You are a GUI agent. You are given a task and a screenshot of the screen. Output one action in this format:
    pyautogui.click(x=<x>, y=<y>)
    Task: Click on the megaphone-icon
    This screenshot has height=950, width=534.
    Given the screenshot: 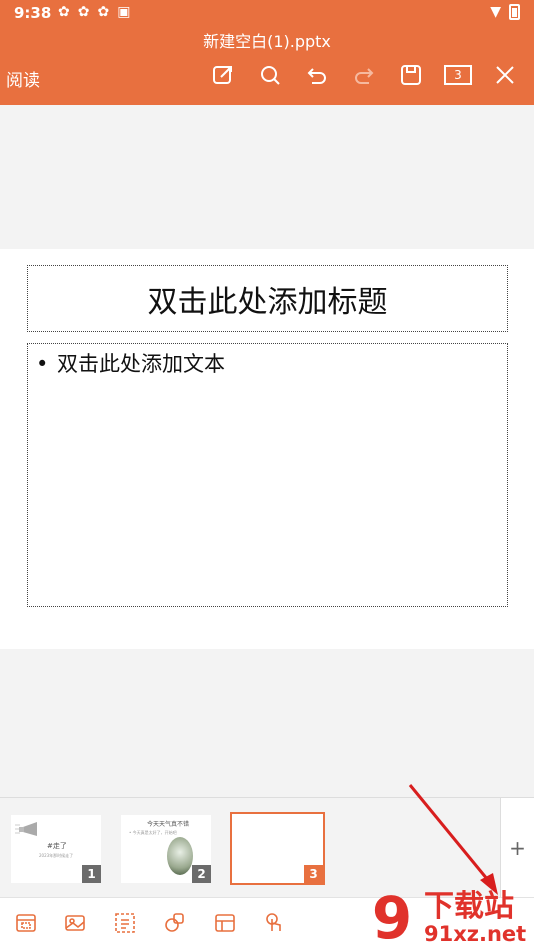 What is the action you would take?
    pyautogui.click(x=26, y=829)
    